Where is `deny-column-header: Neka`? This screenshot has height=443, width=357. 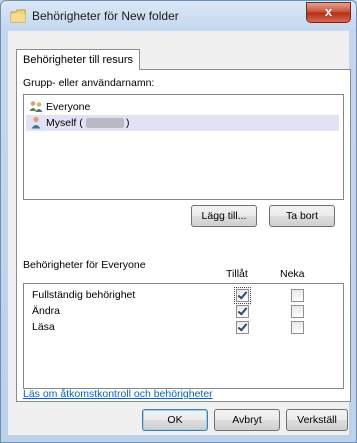 deny-column-header: Neka is located at coordinates (292, 274).